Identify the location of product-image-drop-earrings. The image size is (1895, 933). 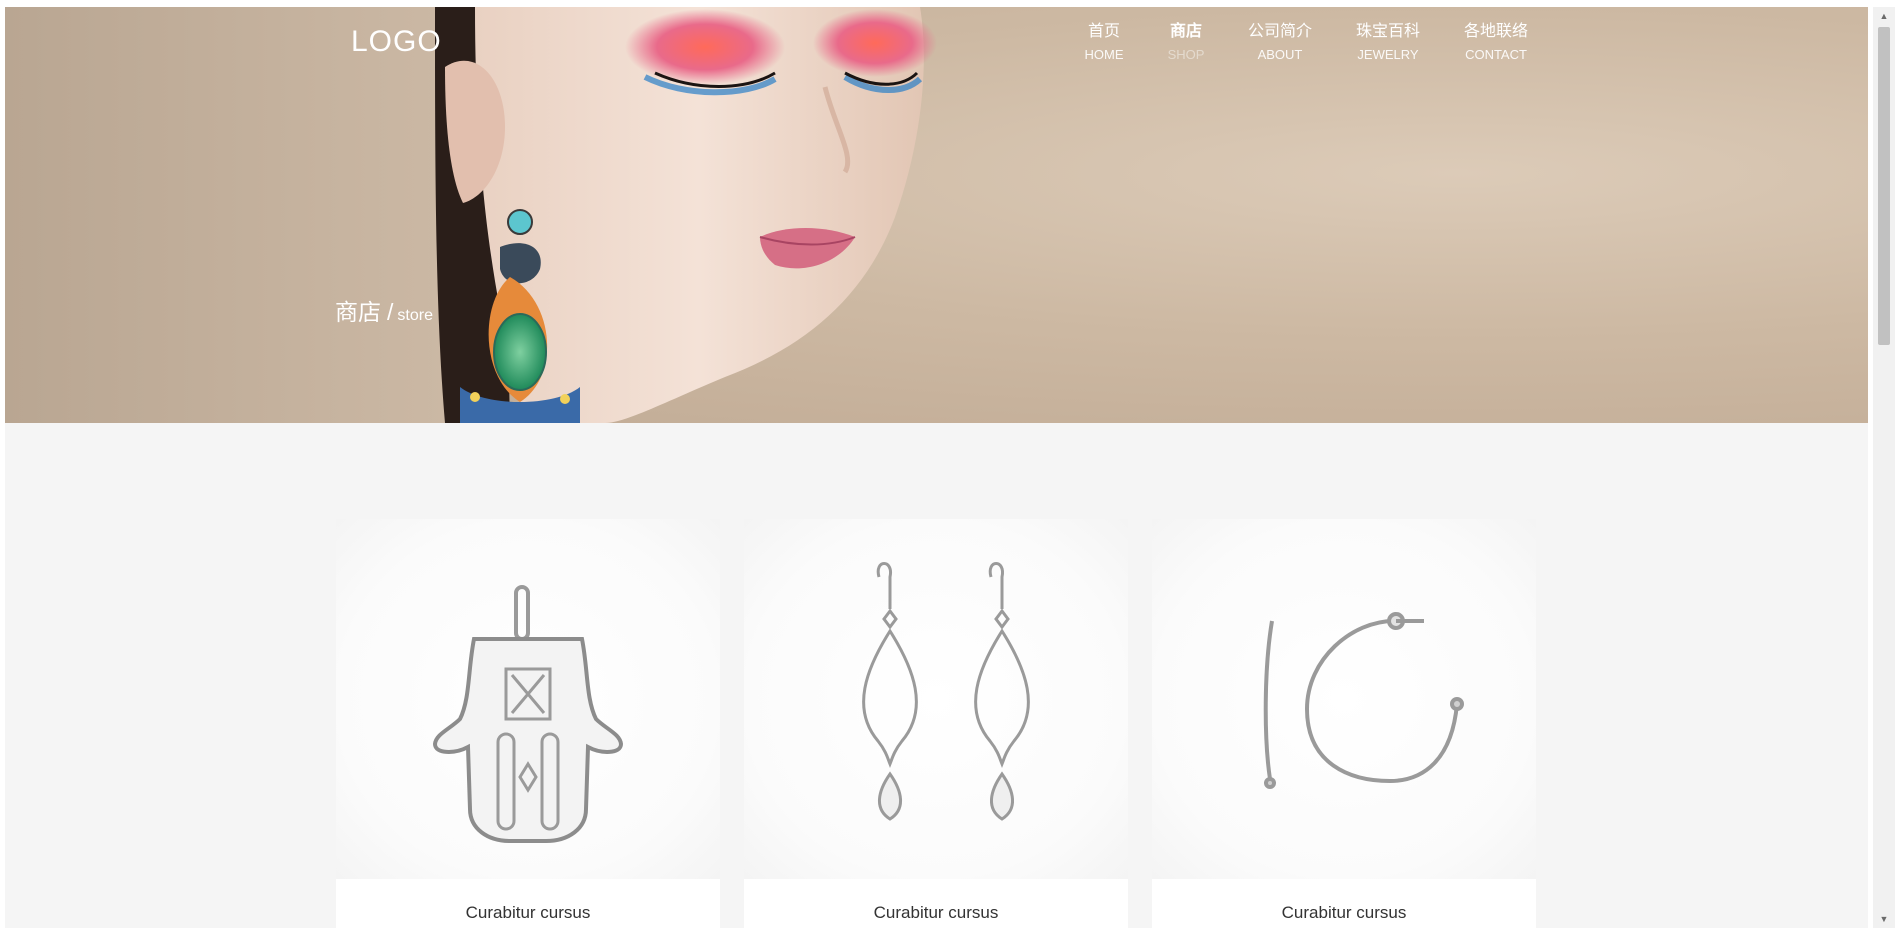
(936, 699).